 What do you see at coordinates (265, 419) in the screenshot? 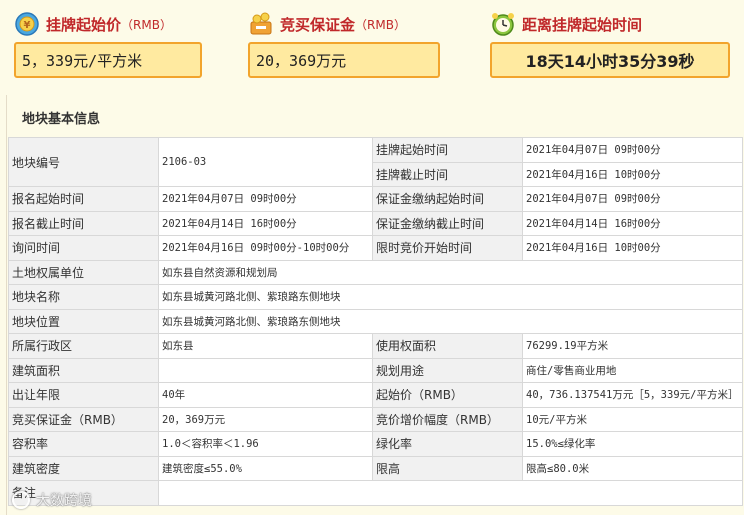
I see `cell-value: 20，369万元` at bounding box center [265, 419].